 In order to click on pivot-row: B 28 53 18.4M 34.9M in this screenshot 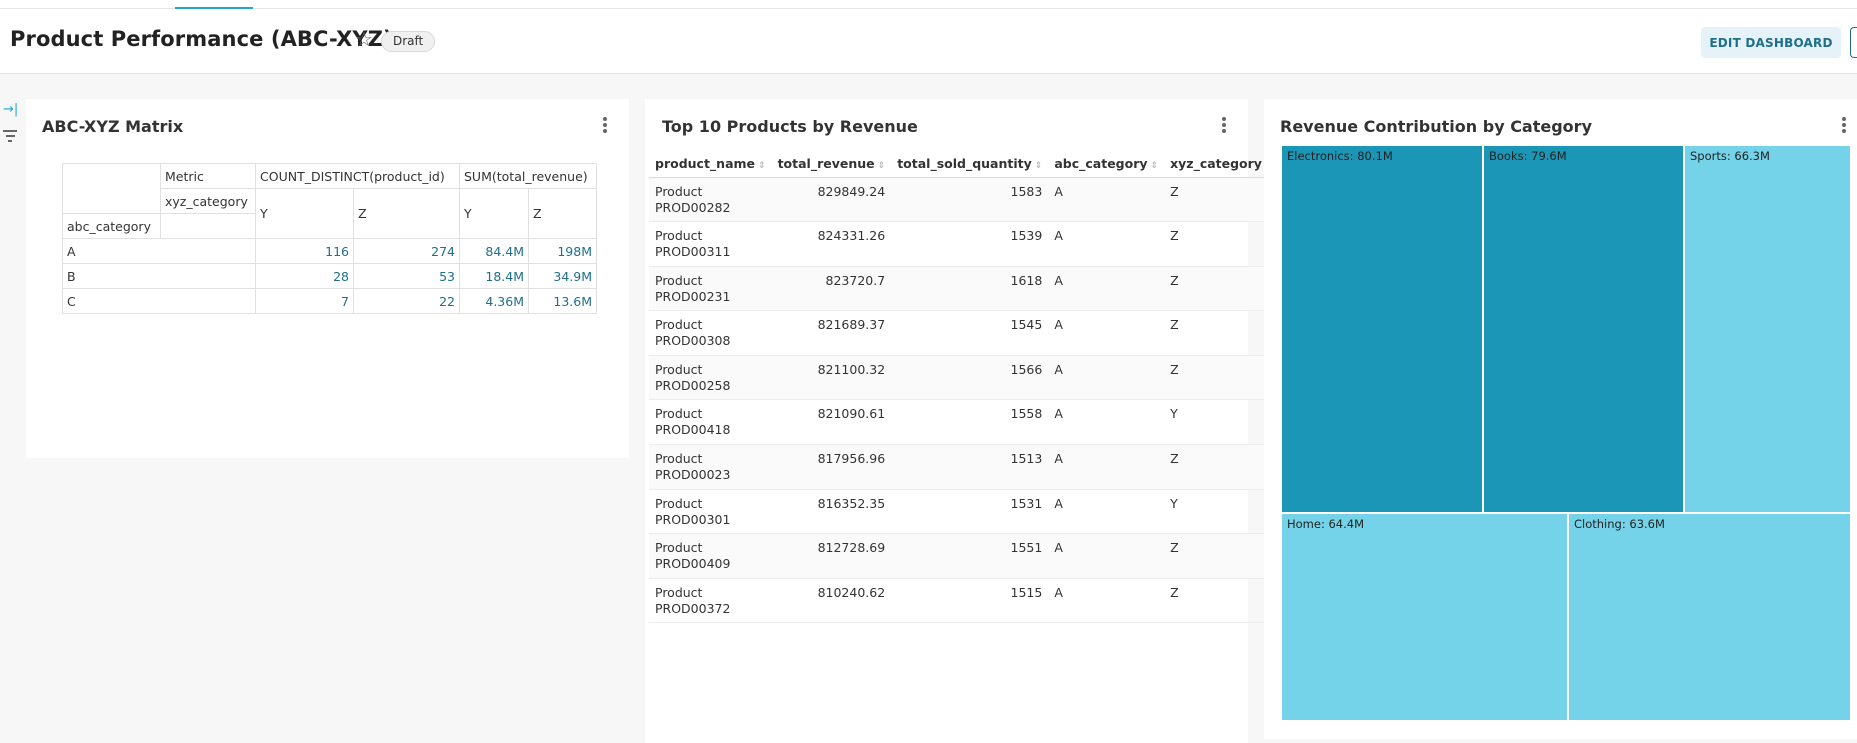, I will do `click(329, 276)`.